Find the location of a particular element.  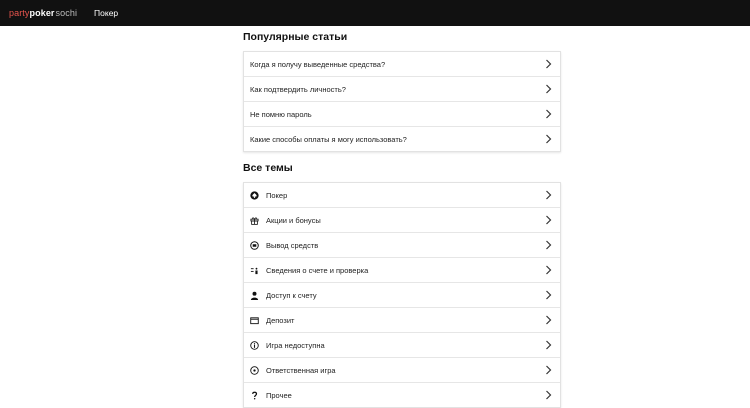

topic-label: Игра недоступна is located at coordinates (295, 345).